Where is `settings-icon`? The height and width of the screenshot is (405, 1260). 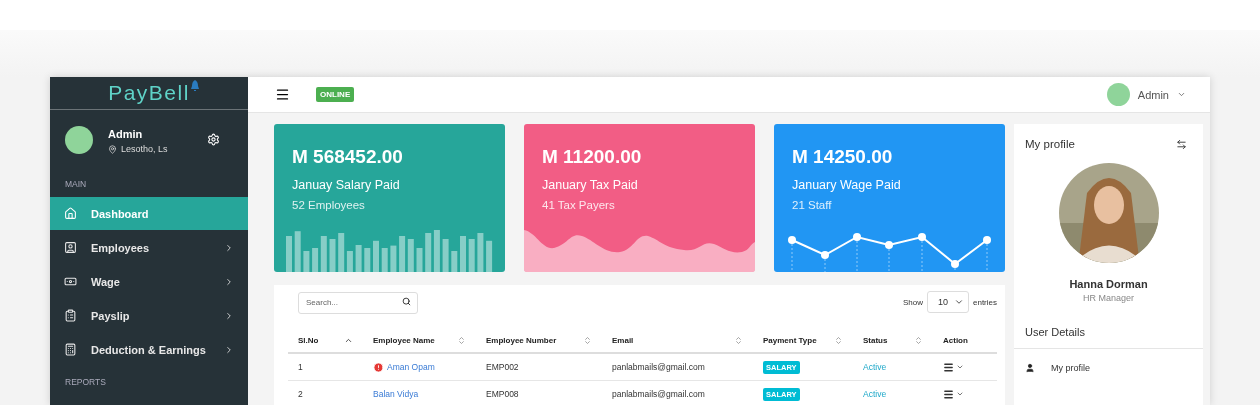 settings-icon is located at coordinates (213, 140).